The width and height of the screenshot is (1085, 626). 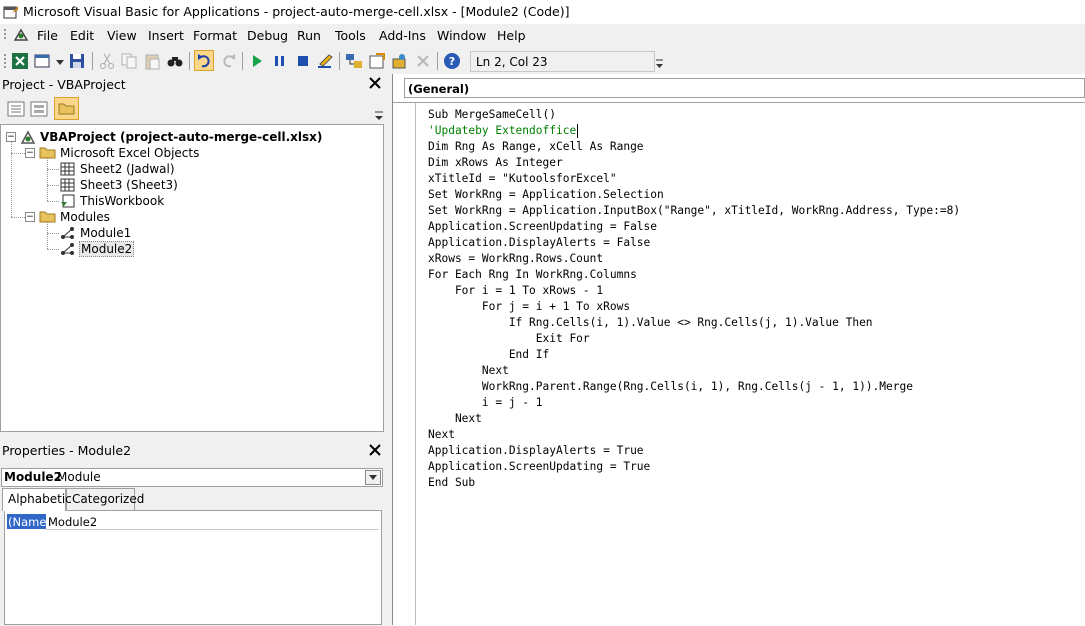 What do you see at coordinates (175, 61) in the screenshot?
I see `find-icon` at bounding box center [175, 61].